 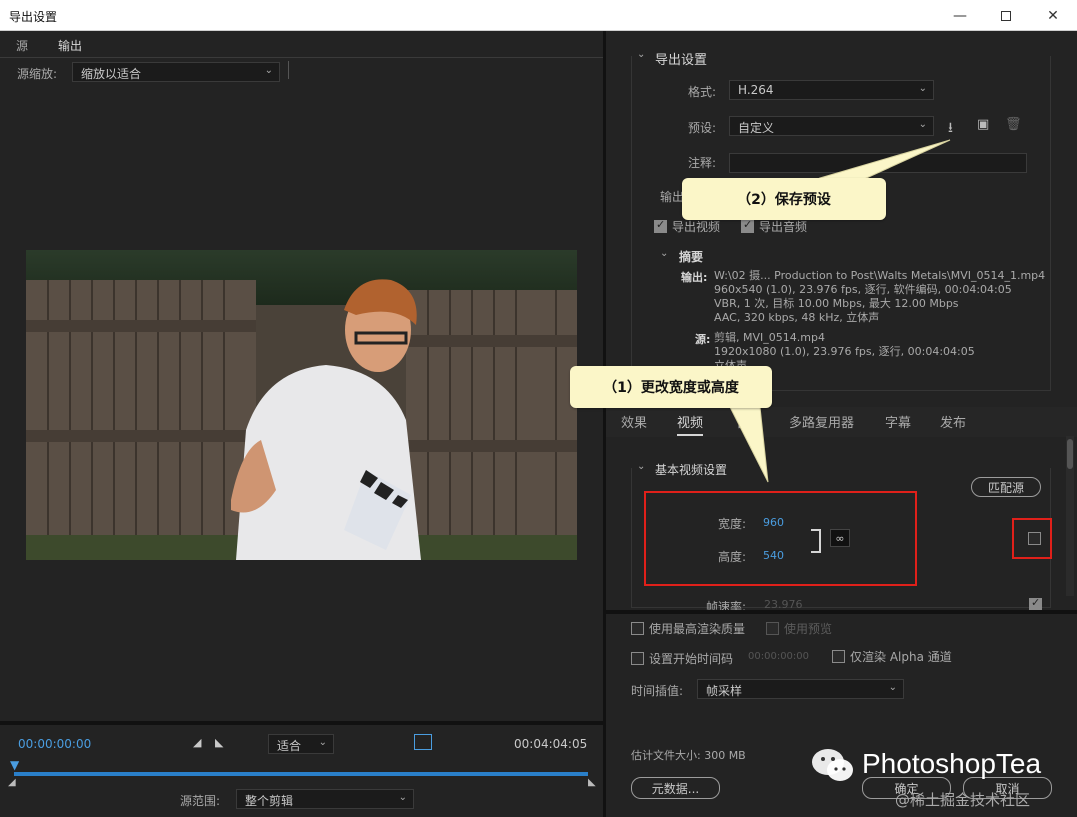 I want to click on annotation-arrows, so click(x=840, y=311).